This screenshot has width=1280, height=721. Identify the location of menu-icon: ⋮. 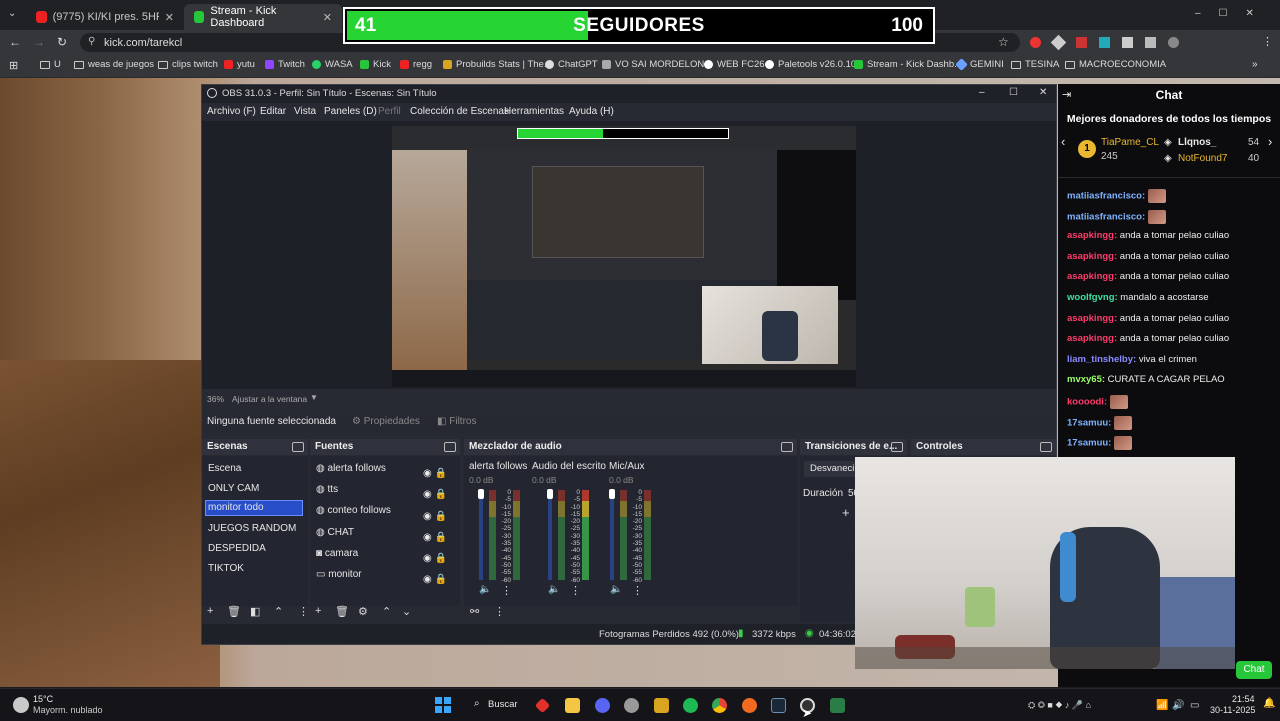
(1267, 41).